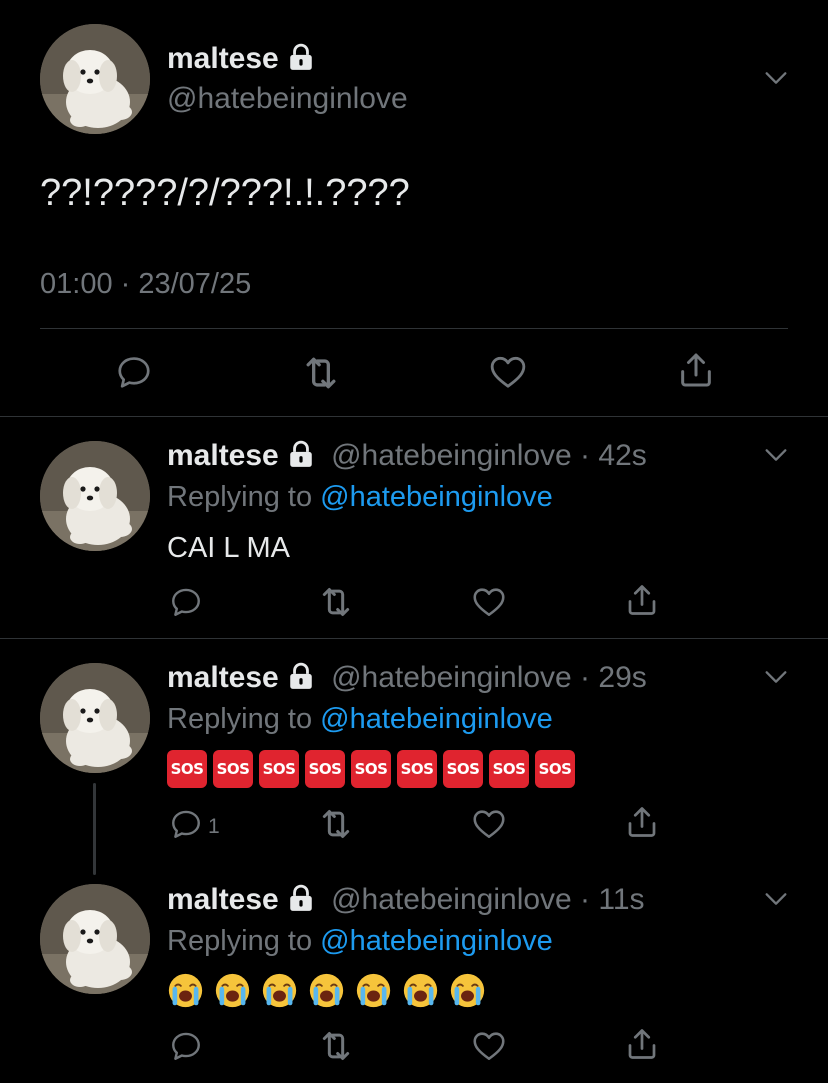  What do you see at coordinates (287, 99) in the screenshot?
I see `author-handle: @hatebeinginlove` at bounding box center [287, 99].